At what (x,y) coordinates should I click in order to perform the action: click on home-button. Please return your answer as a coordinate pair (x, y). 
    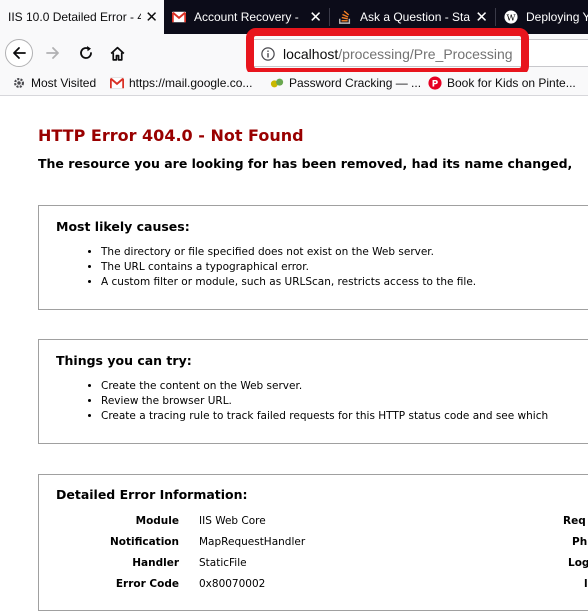
    Looking at the image, I should click on (117, 53).